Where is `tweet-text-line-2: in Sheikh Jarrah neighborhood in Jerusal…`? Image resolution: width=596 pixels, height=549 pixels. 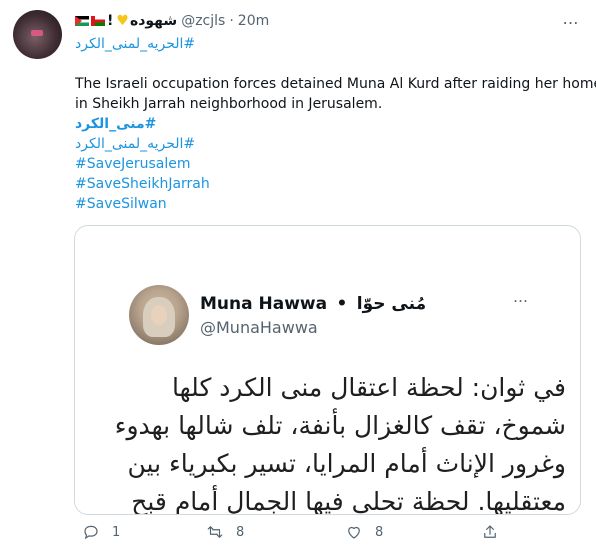
tweet-text-line-2: in Sheikh Jarrah neighborhood in Jerusal… is located at coordinates (229, 104).